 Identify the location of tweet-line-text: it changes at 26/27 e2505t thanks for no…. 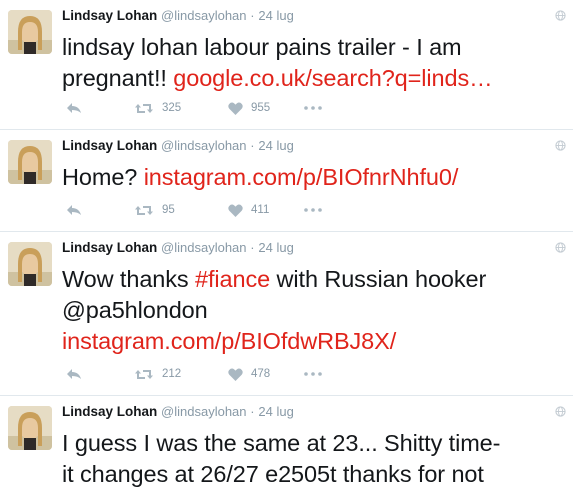
(273, 474).